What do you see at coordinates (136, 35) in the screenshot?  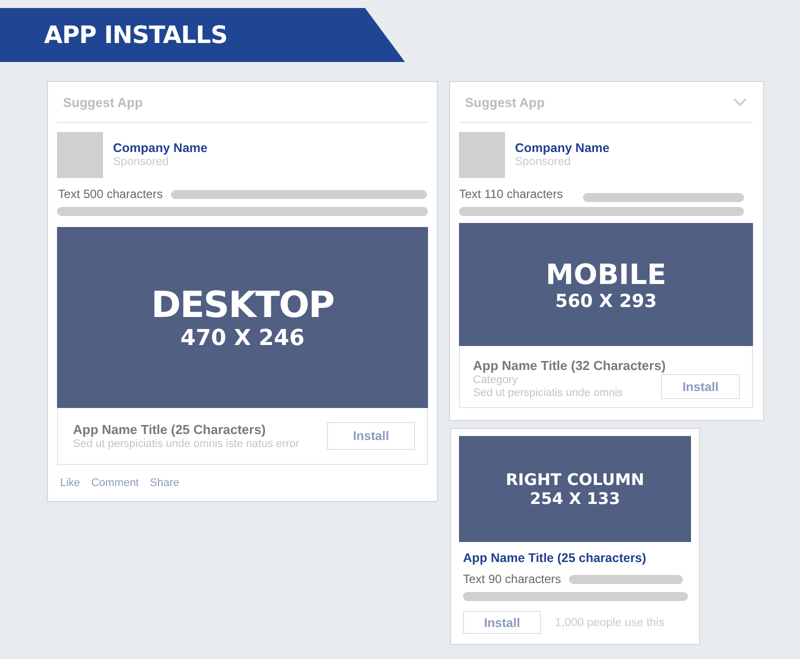 I see `banner-title: APP INSTALLS` at bounding box center [136, 35].